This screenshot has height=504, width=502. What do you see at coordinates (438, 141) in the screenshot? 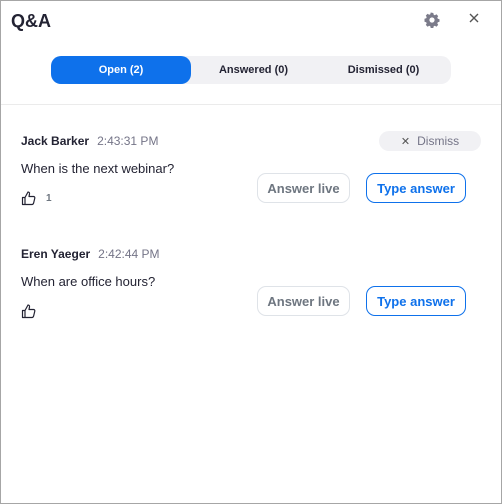
I see `dismiss-label: Dismiss` at bounding box center [438, 141].